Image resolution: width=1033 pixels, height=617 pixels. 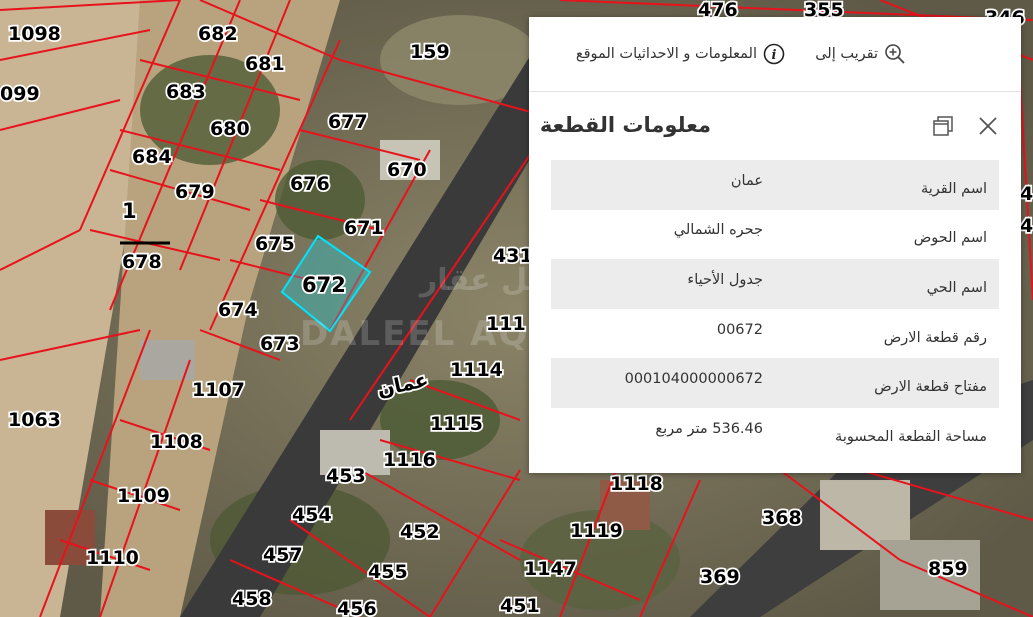 What do you see at coordinates (456, 424) in the screenshot?
I see `plot-label: 1115` at bounding box center [456, 424].